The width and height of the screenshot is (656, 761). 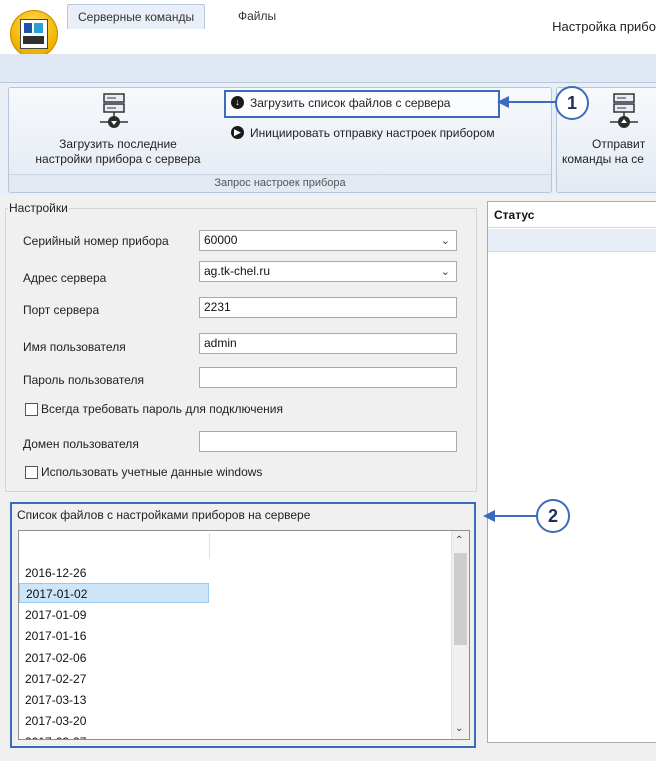 What do you see at coordinates (527, 102) in the screenshot?
I see `callout-1-arrow` at bounding box center [527, 102].